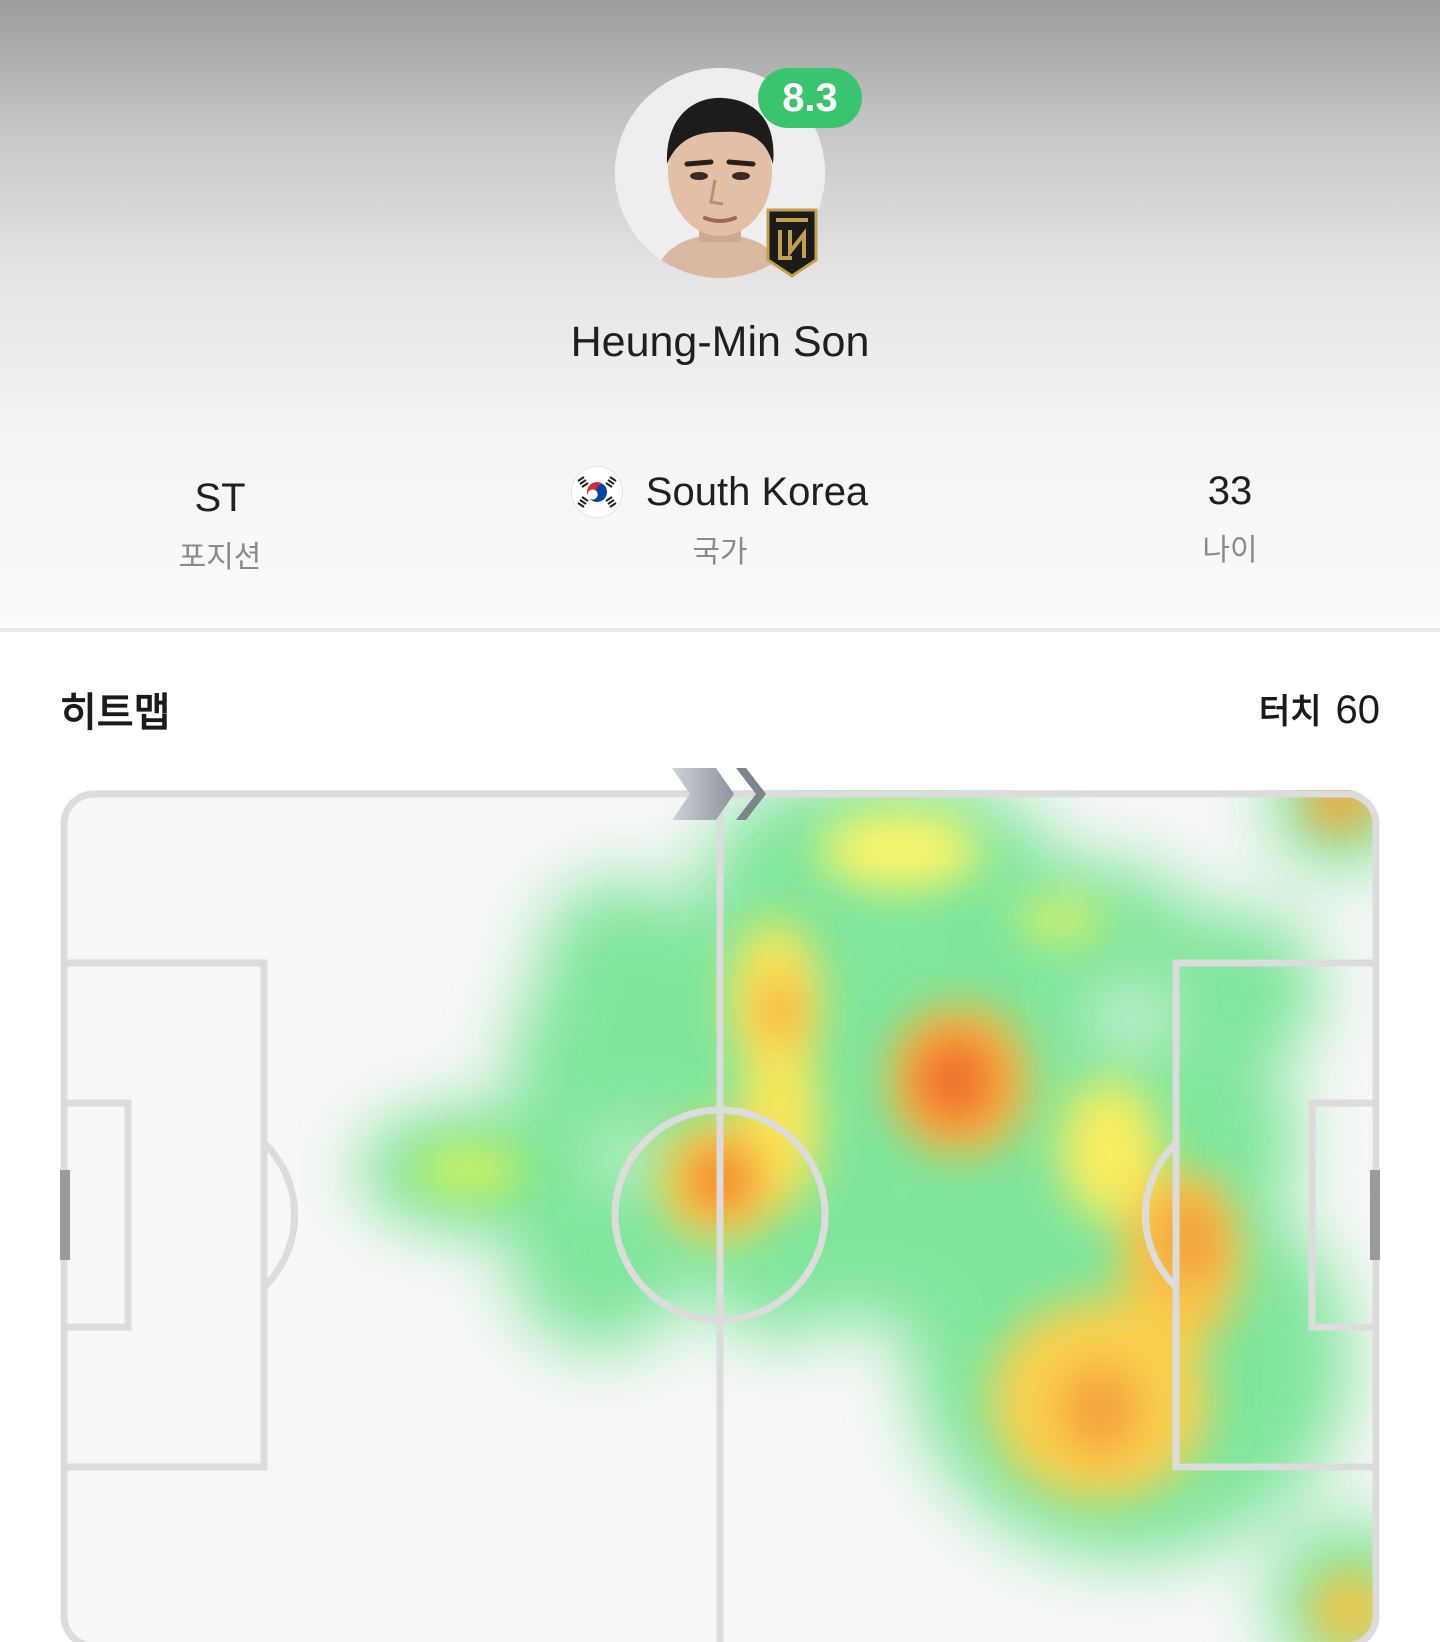 The width and height of the screenshot is (1440, 1642). Describe the element at coordinates (757, 492) in the screenshot. I see `nationality-value: South Korea` at that location.